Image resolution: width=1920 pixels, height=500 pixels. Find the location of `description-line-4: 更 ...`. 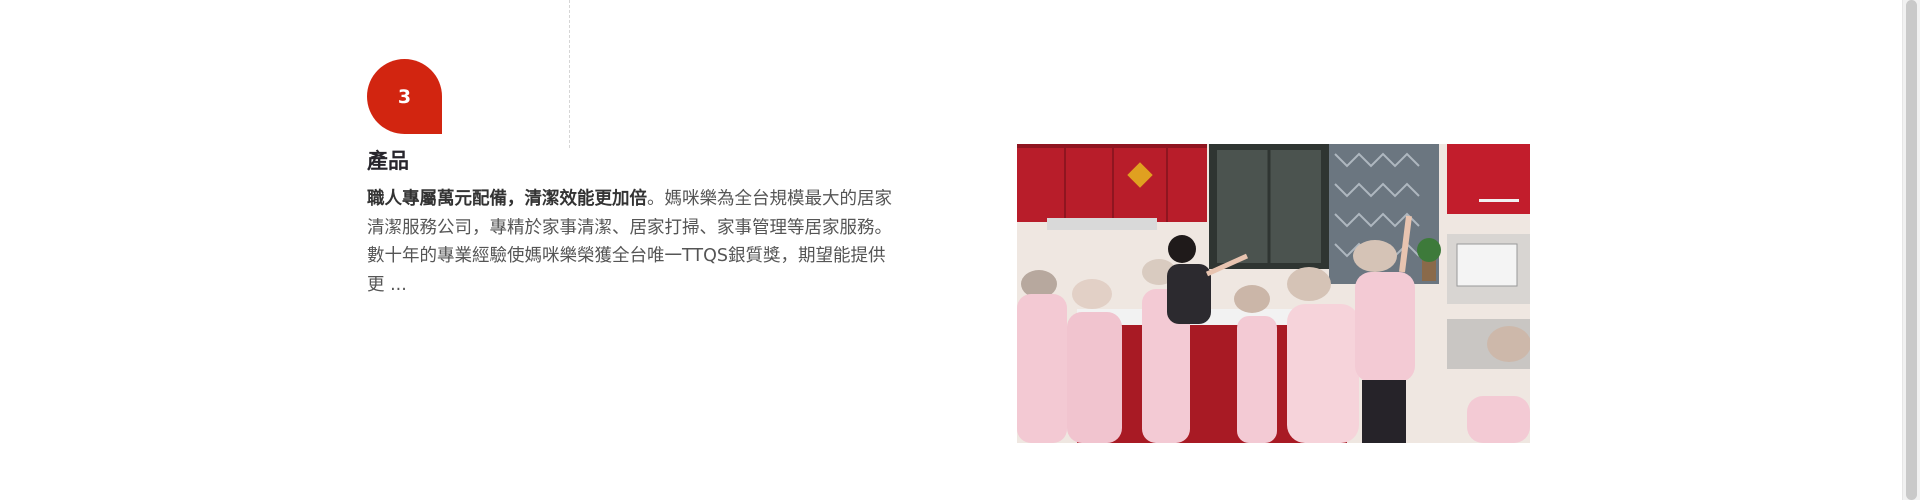

description-line-4: 更 ... is located at coordinates (387, 284).